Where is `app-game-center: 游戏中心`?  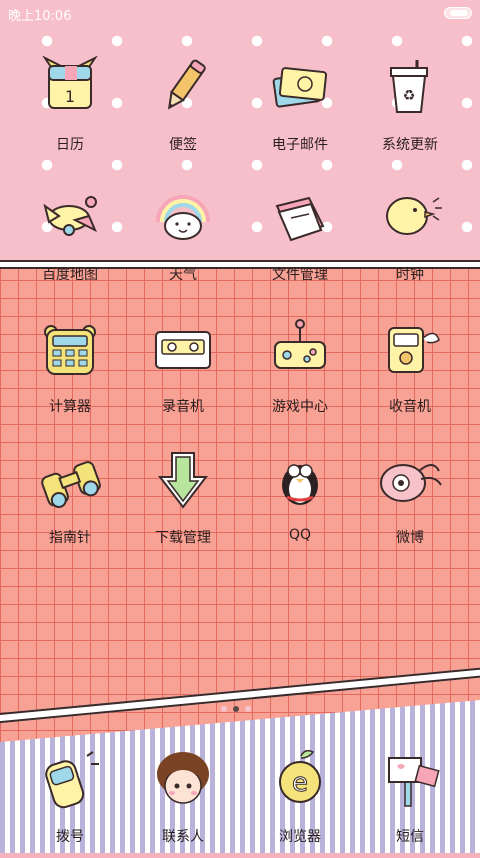
app-game-center: 游戏中心 is located at coordinates (300, 373).